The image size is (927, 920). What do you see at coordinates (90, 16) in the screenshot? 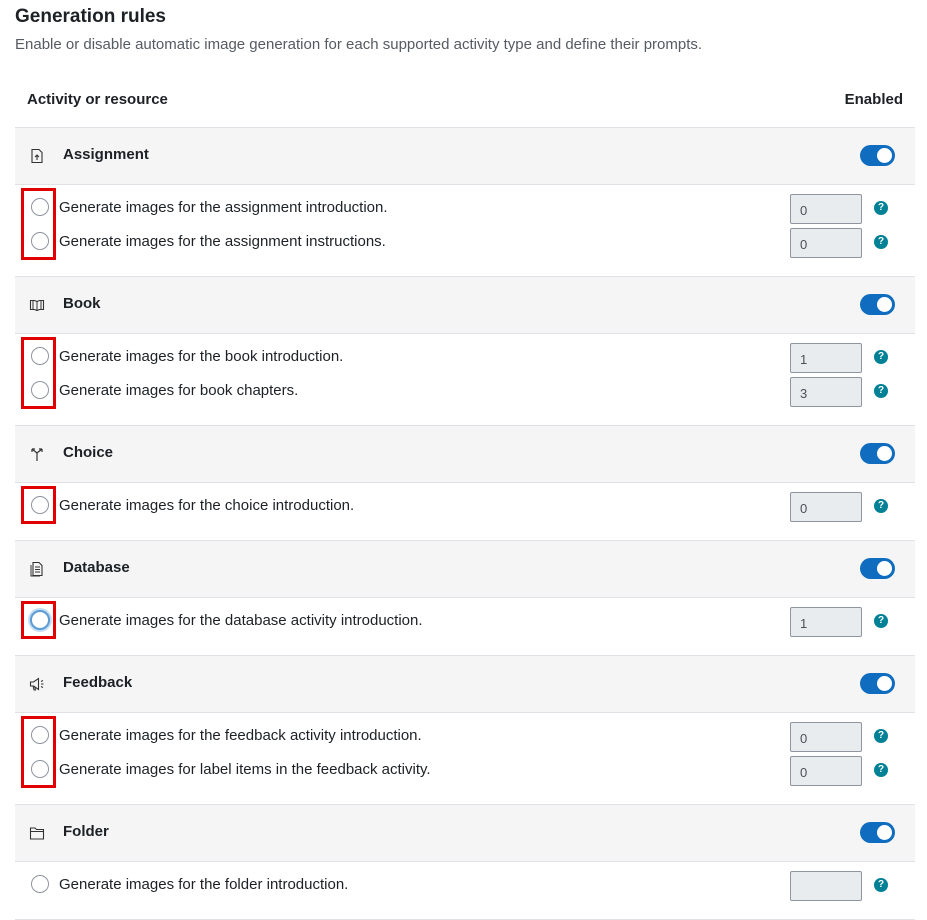
I see `page-title: Generation rules` at bounding box center [90, 16].